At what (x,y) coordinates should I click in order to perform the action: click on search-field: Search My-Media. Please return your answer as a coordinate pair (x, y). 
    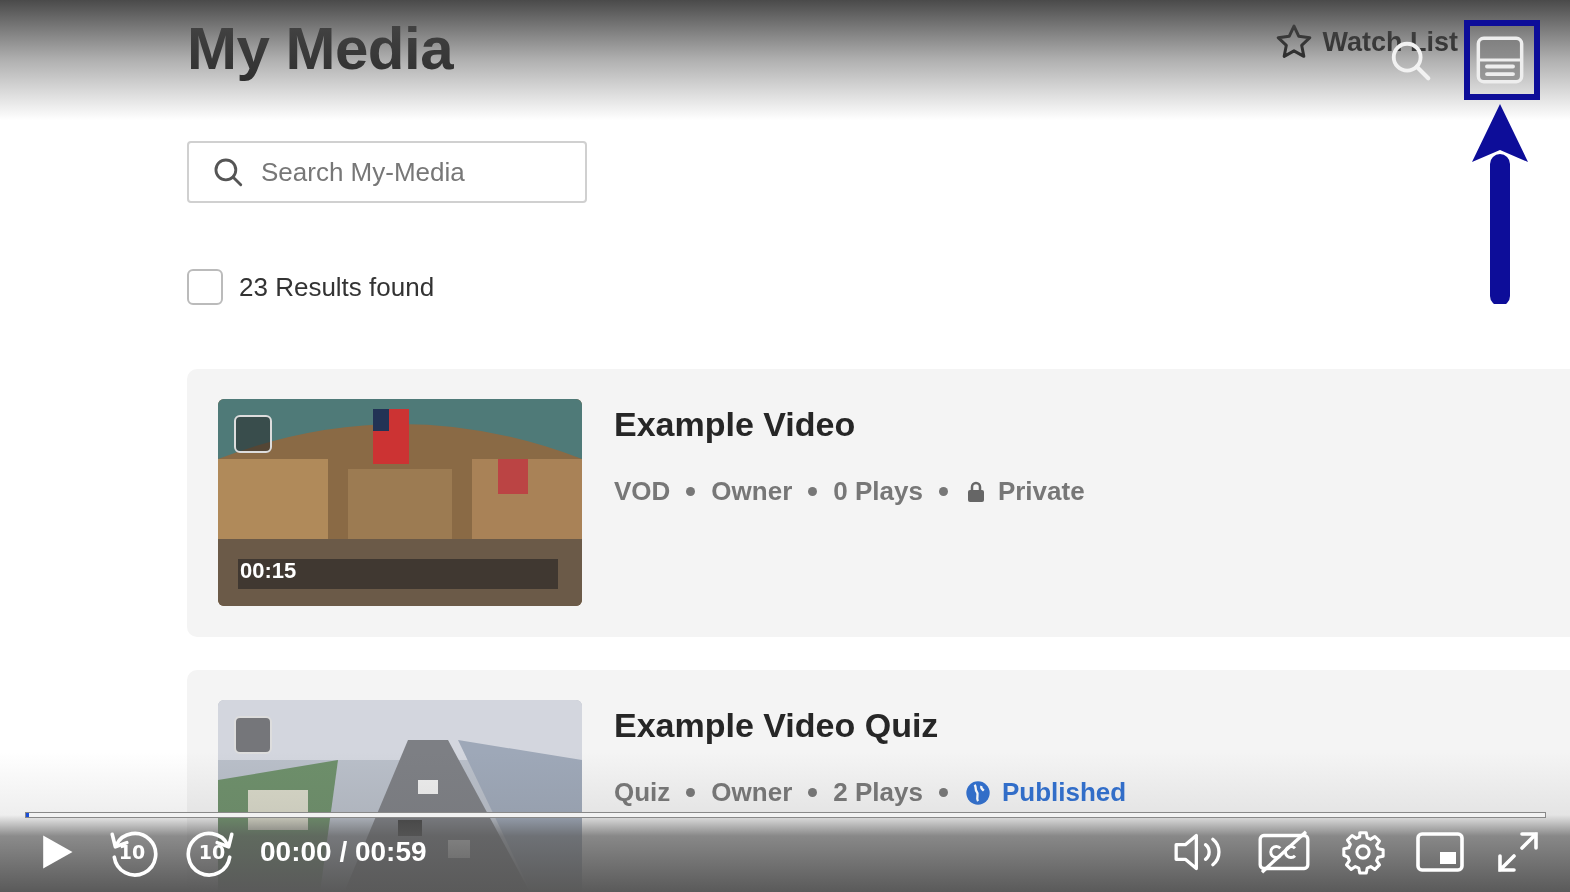
    Looking at the image, I should click on (387, 172).